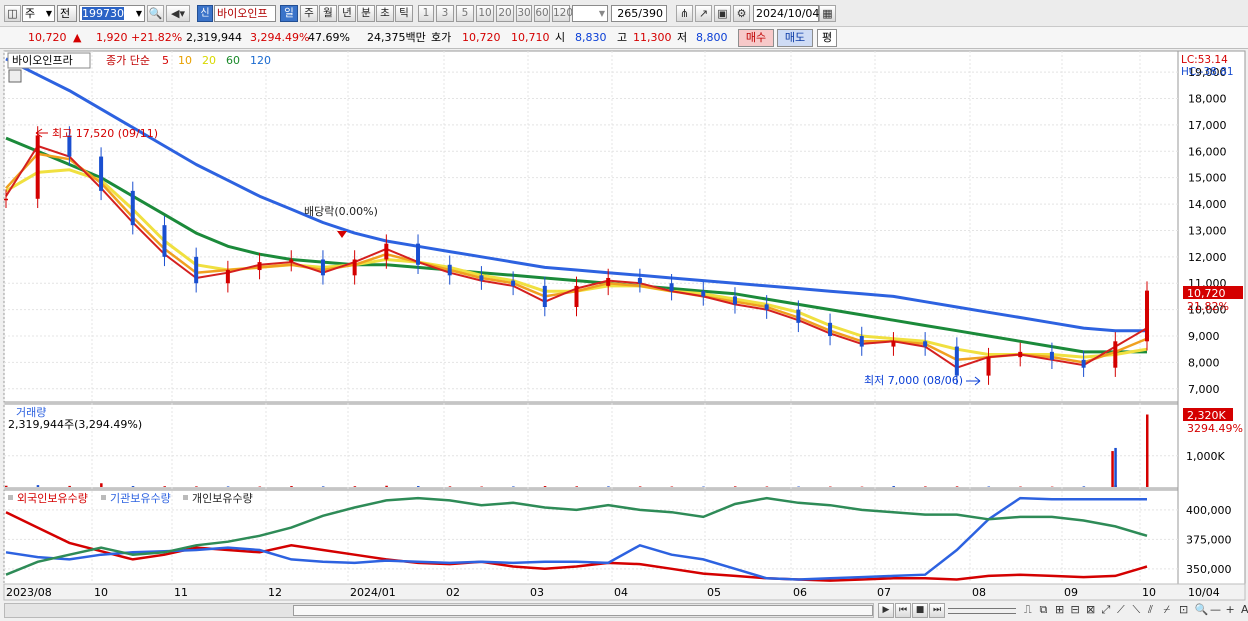  What do you see at coordinates (741, 13) in the screenshot?
I see `gear-icon: ⚙` at bounding box center [741, 13].